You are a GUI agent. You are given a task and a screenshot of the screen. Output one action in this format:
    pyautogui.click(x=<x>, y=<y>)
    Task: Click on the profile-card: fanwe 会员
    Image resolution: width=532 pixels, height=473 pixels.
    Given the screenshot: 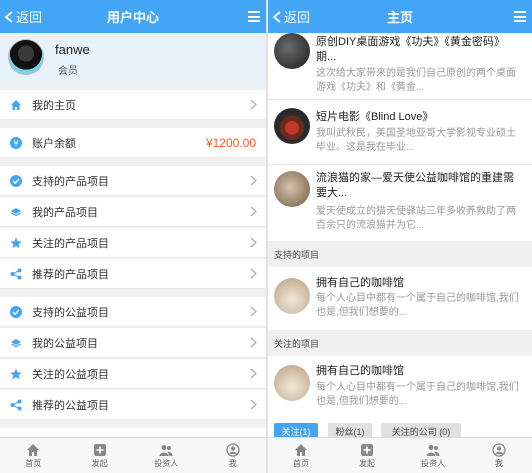 What is the action you would take?
    pyautogui.click(x=133, y=59)
    